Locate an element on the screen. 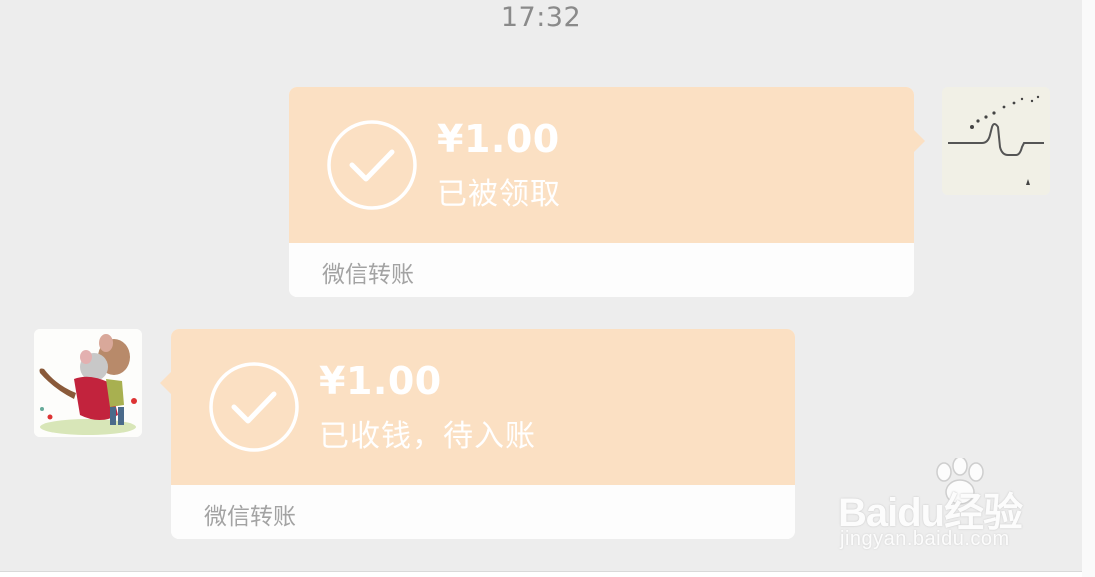  landscape-avatar-image is located at coordinates (996, 141).